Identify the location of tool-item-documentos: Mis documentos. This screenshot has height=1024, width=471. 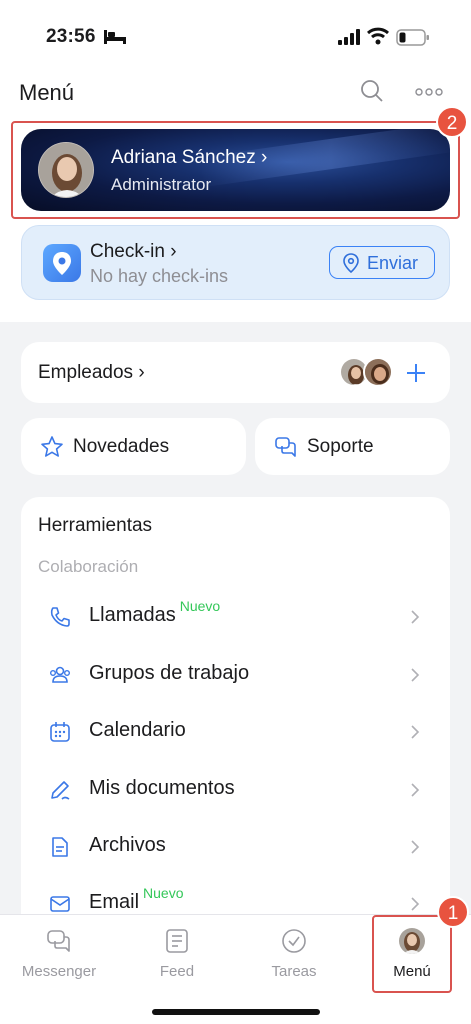
(235, 791).